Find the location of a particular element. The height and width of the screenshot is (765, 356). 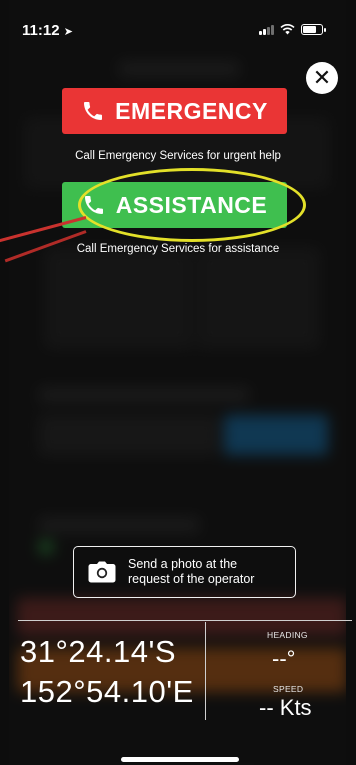

longitude-readout: 152°54.10'E is located at coordinates (107, 691).